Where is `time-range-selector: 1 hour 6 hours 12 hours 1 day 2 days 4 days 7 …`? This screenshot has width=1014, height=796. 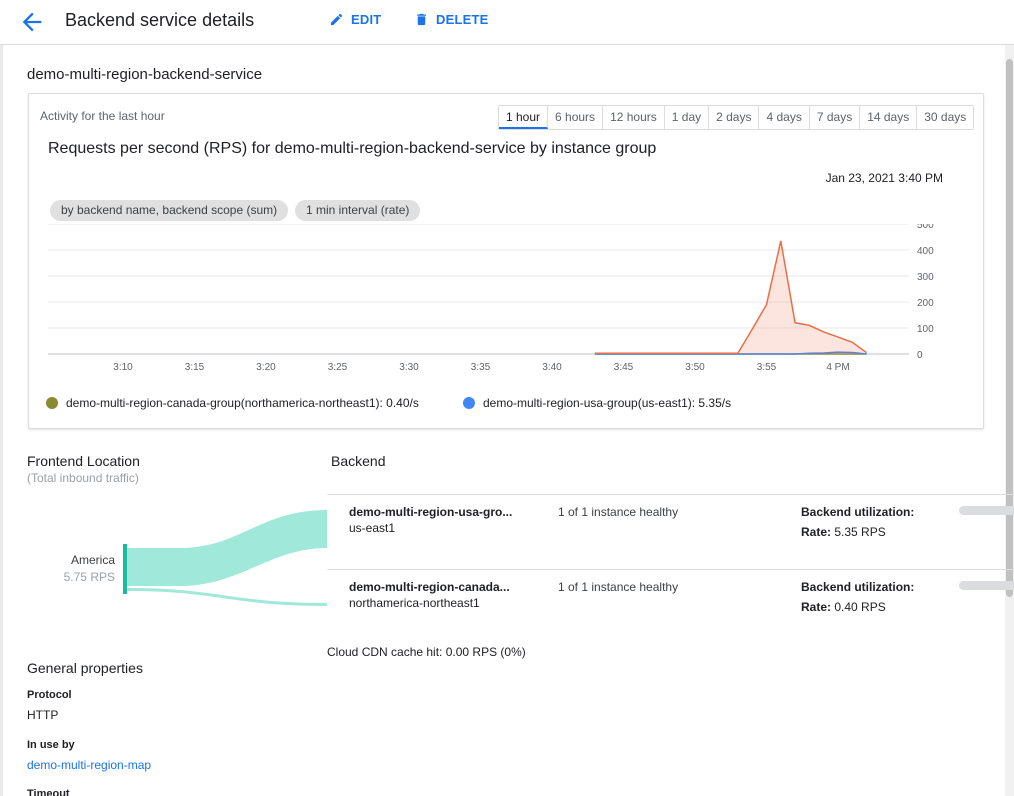 time-range-selector: 1 hour 6 hours 12 hours 1 day 2 days 4 days 7 … is located at coordinates (736, 117).